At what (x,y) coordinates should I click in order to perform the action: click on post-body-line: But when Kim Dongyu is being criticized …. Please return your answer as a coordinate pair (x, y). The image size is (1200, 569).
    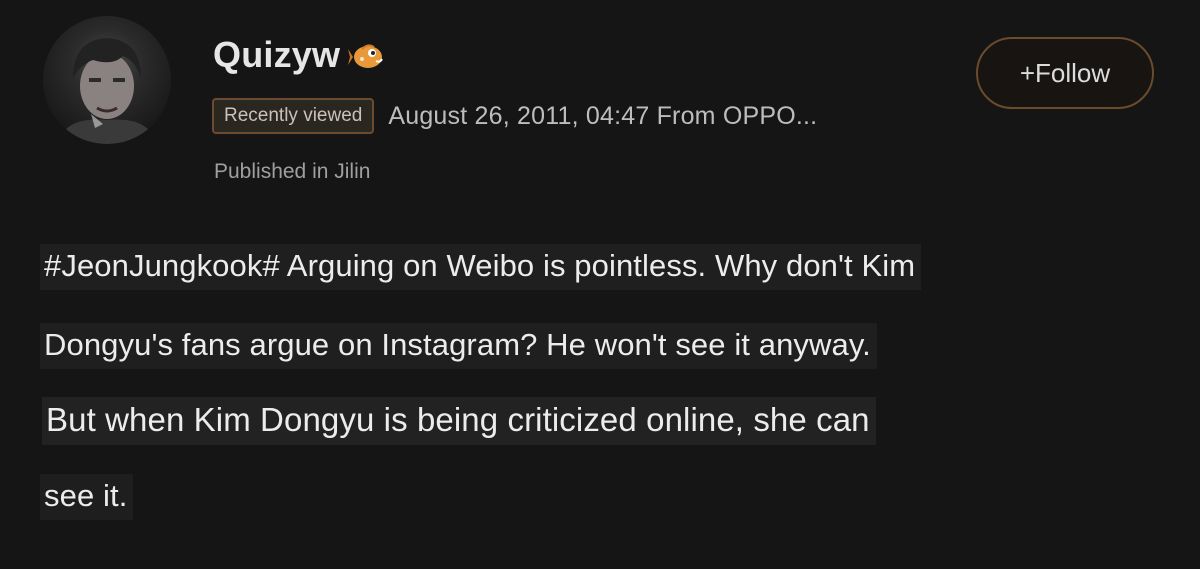
    Looking at the image, I should click on (459, 421).